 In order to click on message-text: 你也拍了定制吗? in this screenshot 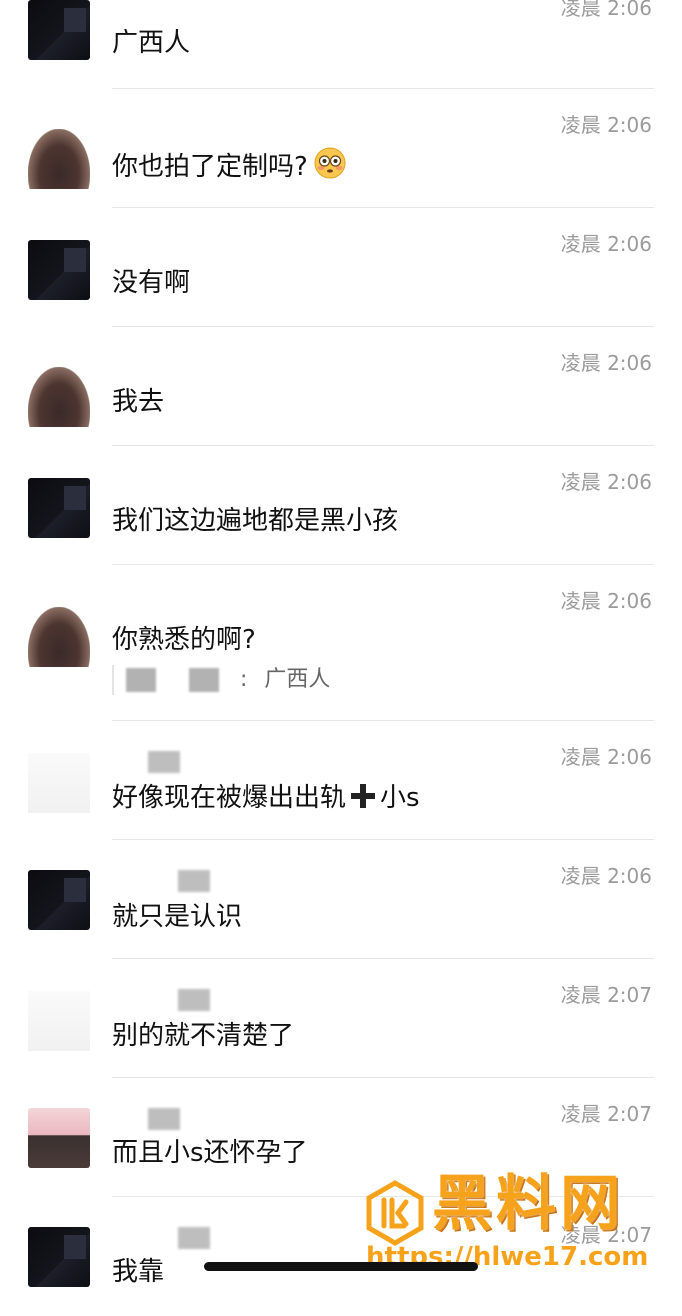, I will do `click(229, 167)`.